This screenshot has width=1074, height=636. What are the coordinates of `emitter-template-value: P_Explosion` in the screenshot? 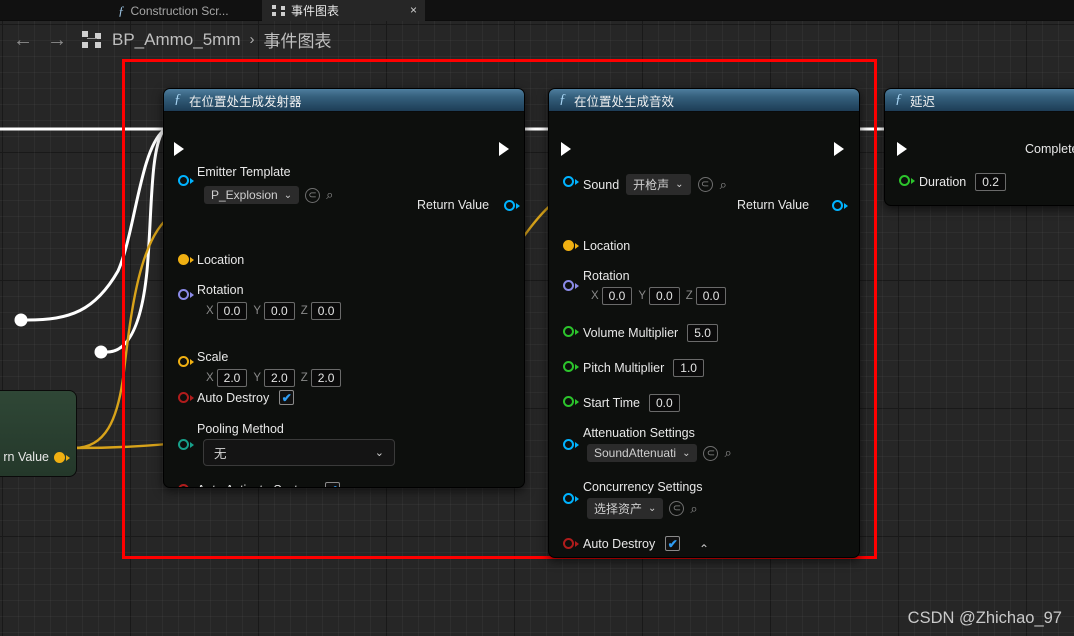 It's located at (244, 195).